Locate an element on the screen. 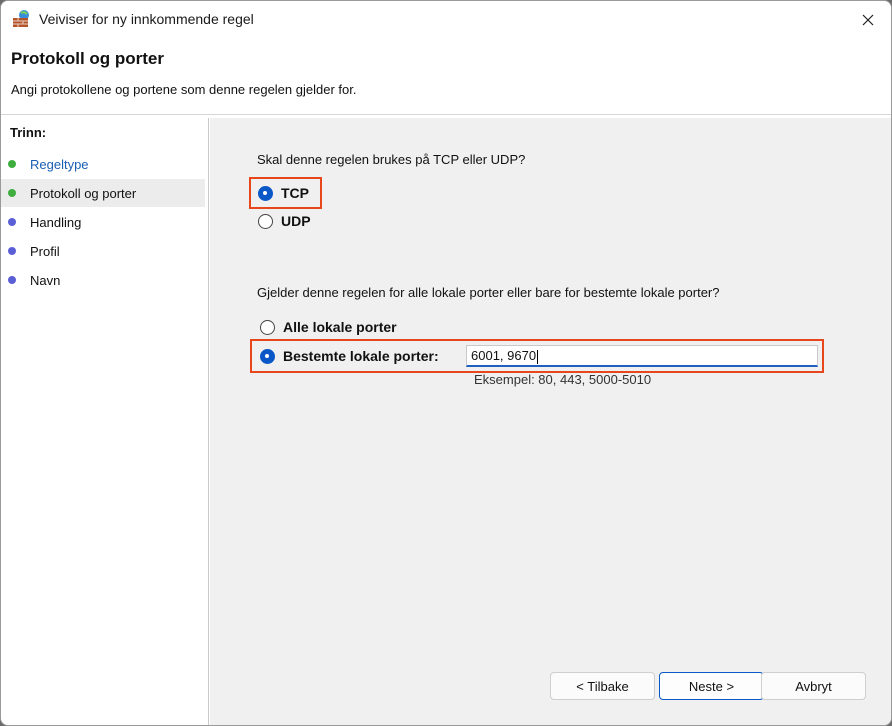 Image resolution: width=892 pixels, height=726 pixels. step-handling: Handling is located at coordinates (103, 222).